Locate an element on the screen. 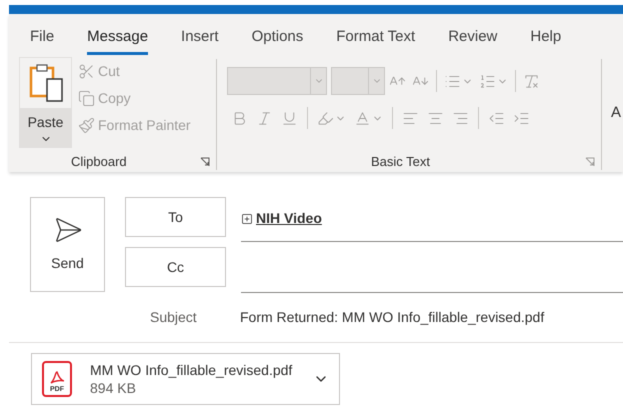 Image resolution: width=623 pixels, height=414 pixels. group-label-fragment: A is located at coordinates (616, 112).